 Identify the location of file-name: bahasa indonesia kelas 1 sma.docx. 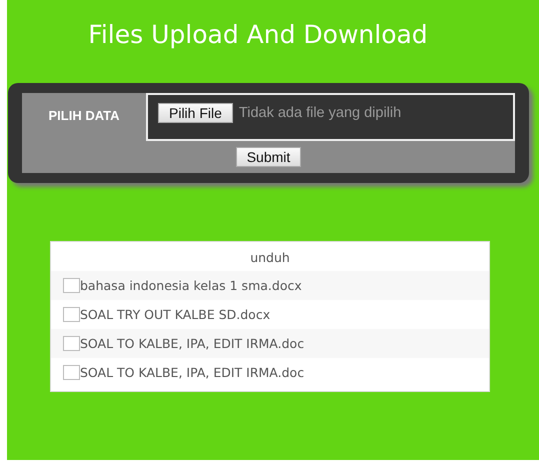
(191, 285).